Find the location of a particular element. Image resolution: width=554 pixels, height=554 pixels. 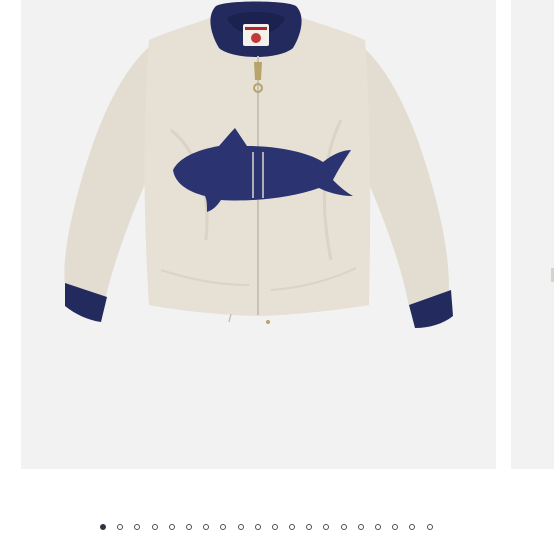

carousel-pagination is located at coordinates (290, 527).